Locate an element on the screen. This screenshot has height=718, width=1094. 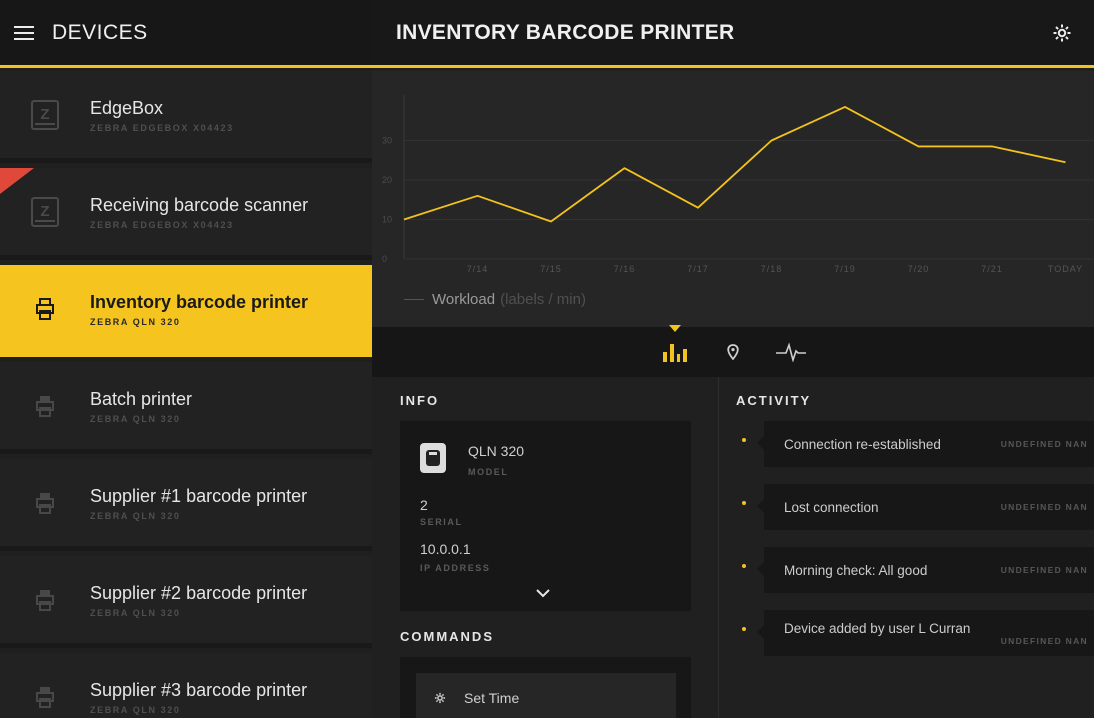
serial-value: 2 is located at coordinates (424, 505).